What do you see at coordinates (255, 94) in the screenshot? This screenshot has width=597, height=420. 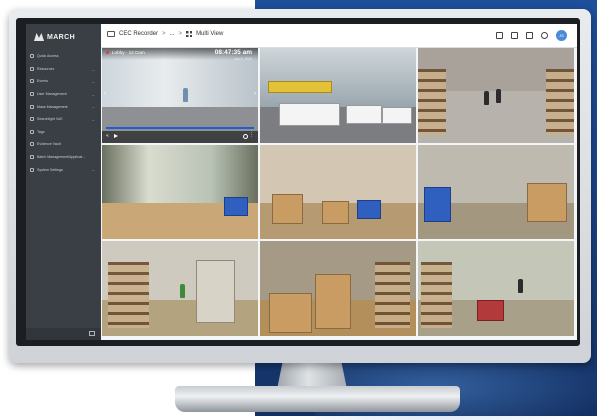 I see `chevron-right-icon: ›` at bounding box center [255, 94].